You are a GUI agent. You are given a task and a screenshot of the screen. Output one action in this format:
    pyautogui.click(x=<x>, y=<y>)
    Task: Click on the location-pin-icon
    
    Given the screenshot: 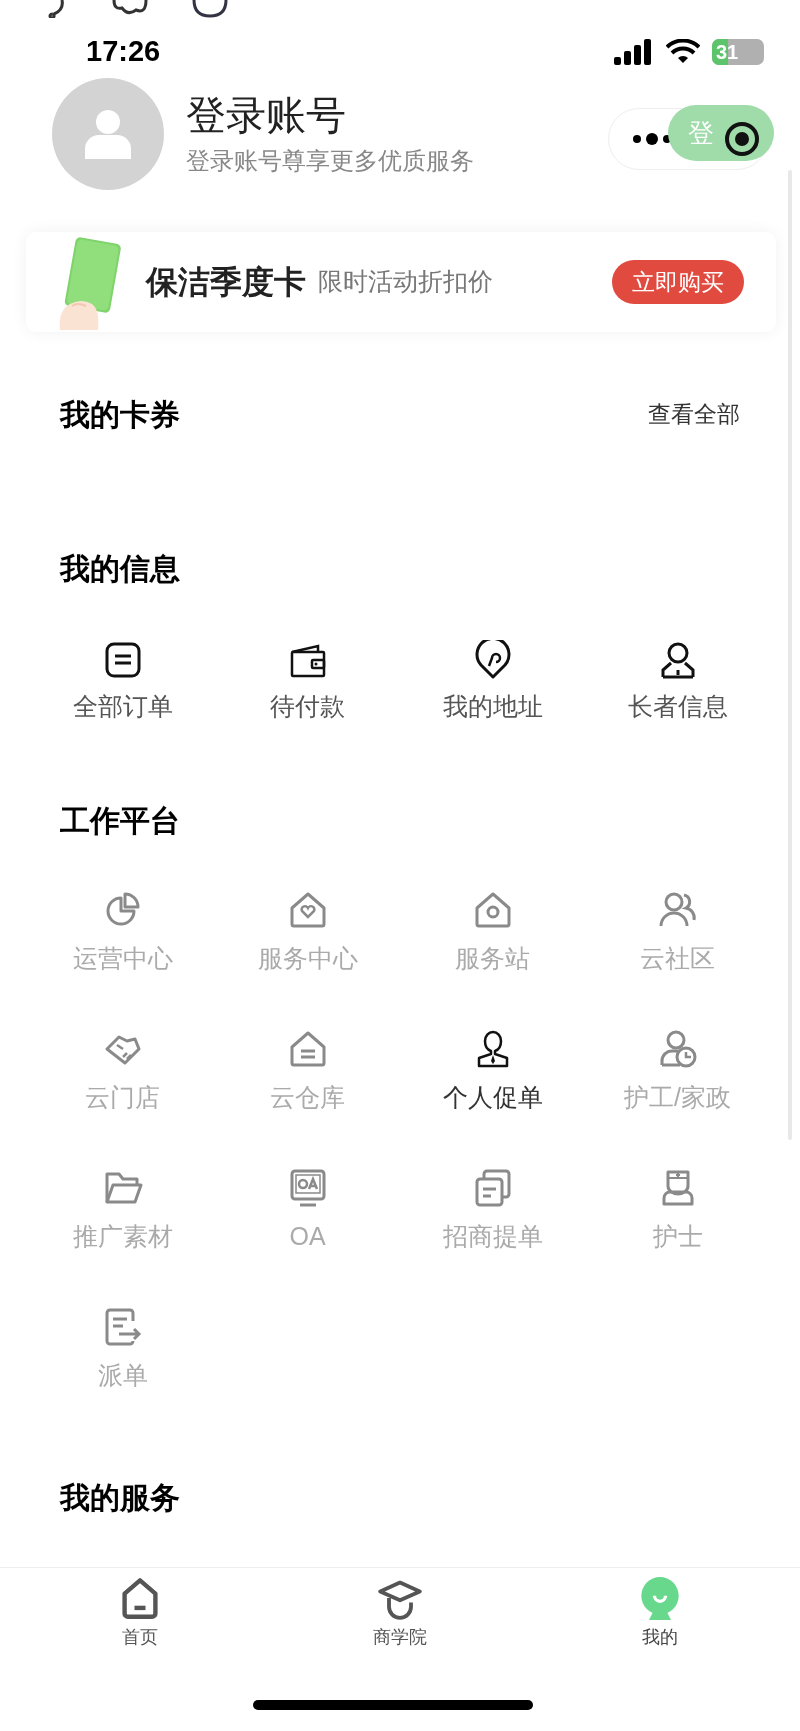 What is the action you would take?
    pyautogui.click(x=492, y=660)
    